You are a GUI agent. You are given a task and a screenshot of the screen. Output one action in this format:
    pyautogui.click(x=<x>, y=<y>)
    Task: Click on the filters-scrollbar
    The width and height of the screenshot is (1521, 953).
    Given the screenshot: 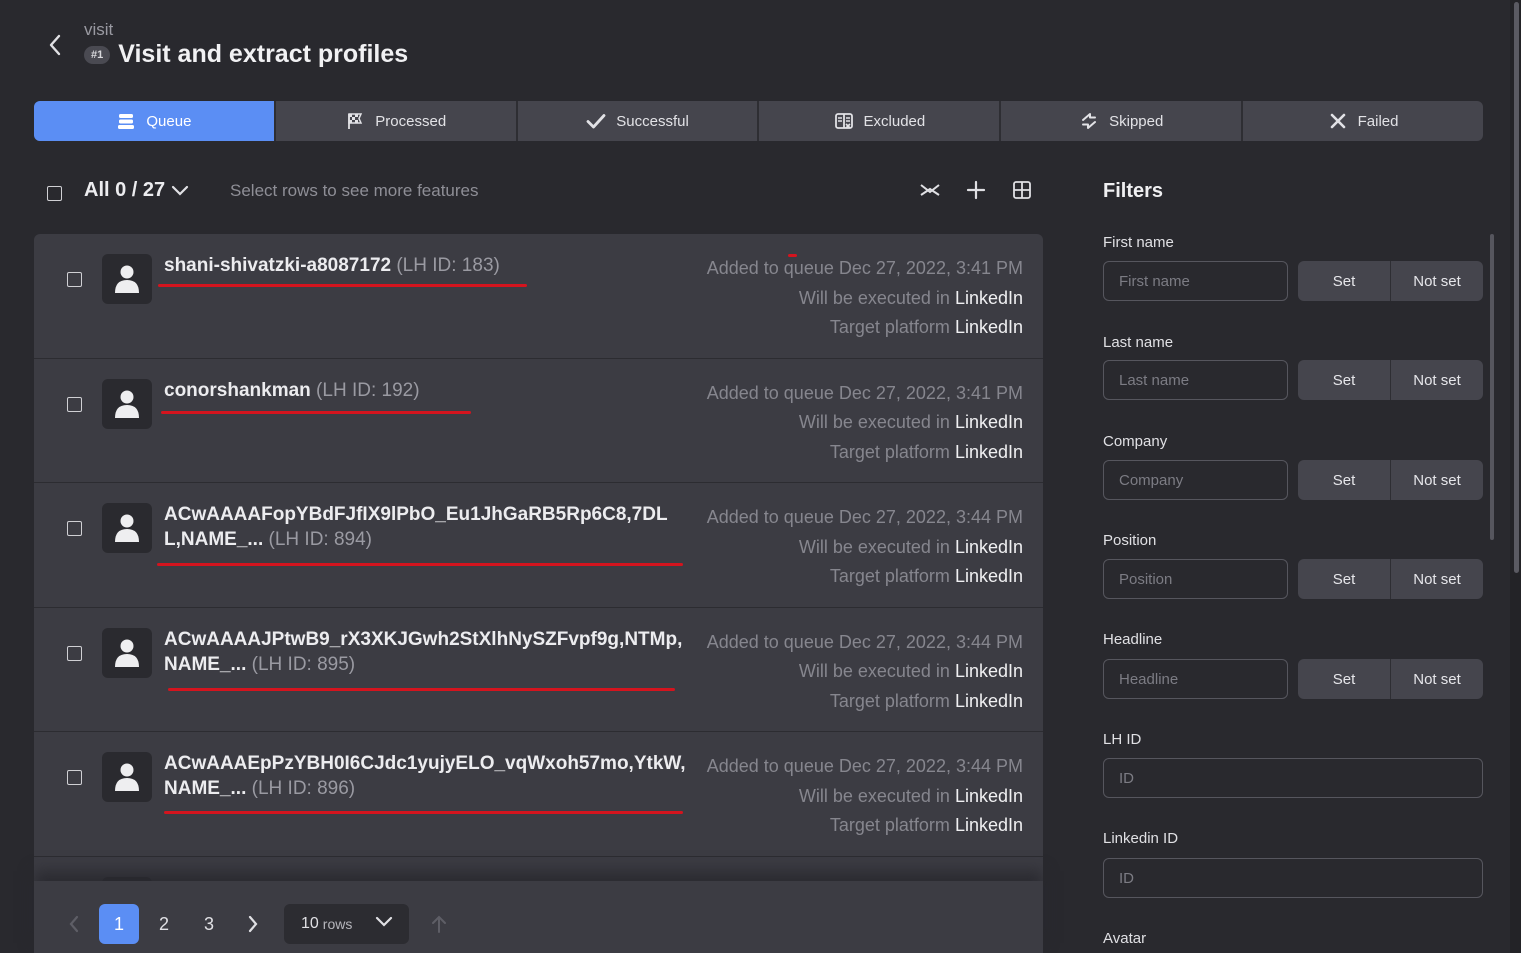 What is the action you would take?
    pyautogui.click(x=1492, y=387)
    